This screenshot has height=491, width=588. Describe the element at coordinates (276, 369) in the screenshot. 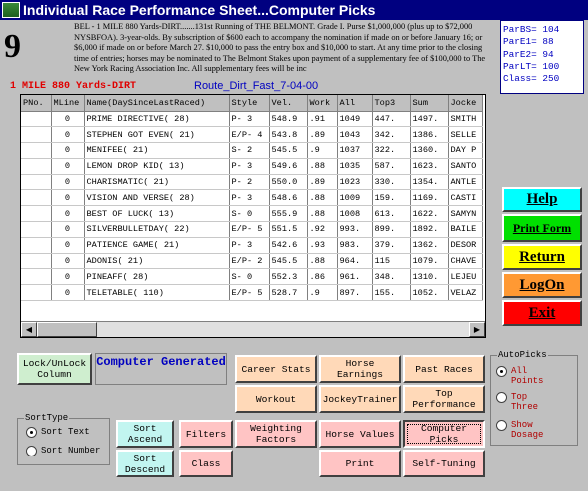

I see `career-stats-button: Career Stats` at that location.